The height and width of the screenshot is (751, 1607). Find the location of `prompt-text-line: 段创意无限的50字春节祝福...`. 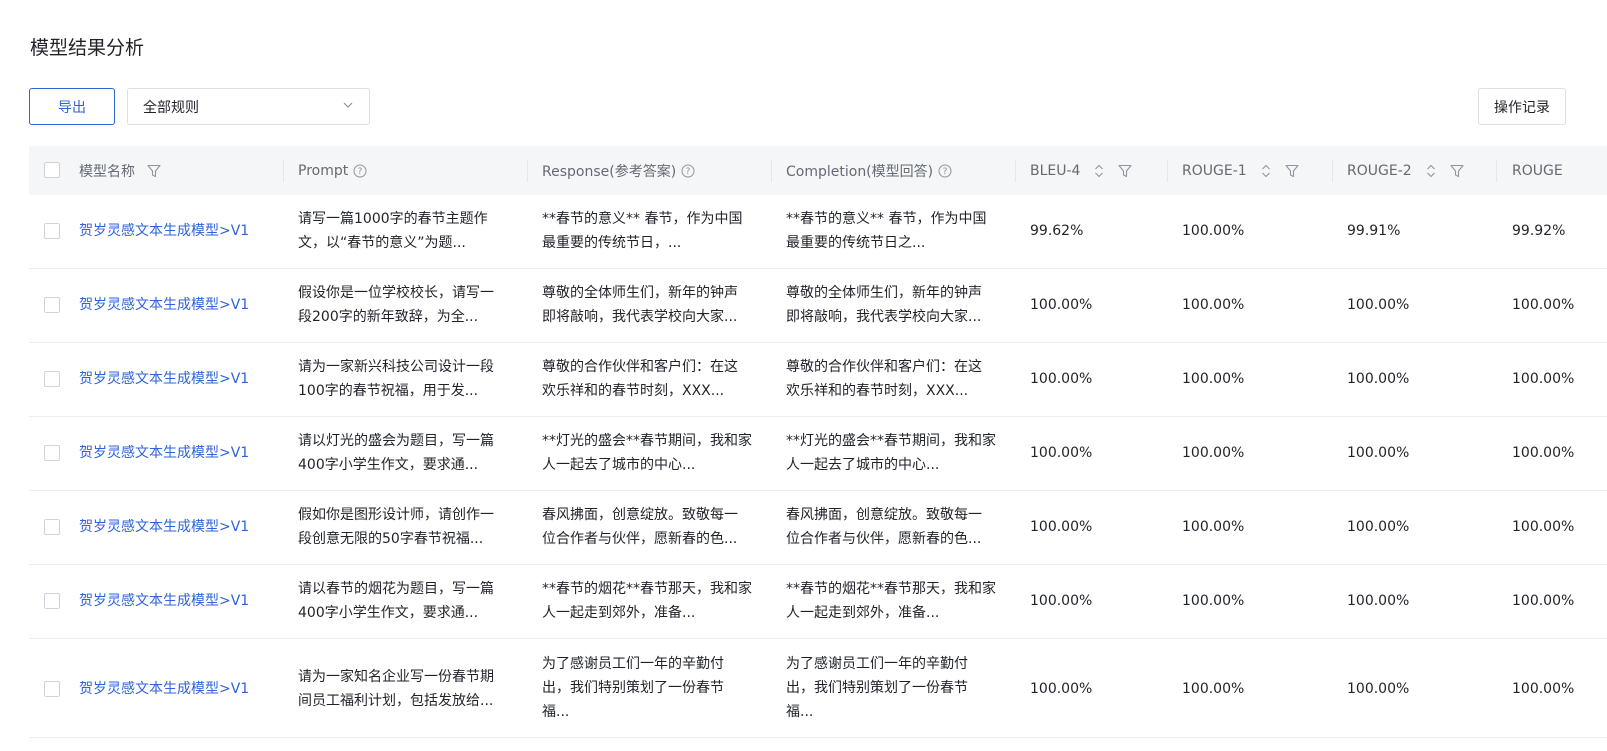

prompt-text-line: 段创意无限的50字春节祝福... is located at coordinates (391, 539).